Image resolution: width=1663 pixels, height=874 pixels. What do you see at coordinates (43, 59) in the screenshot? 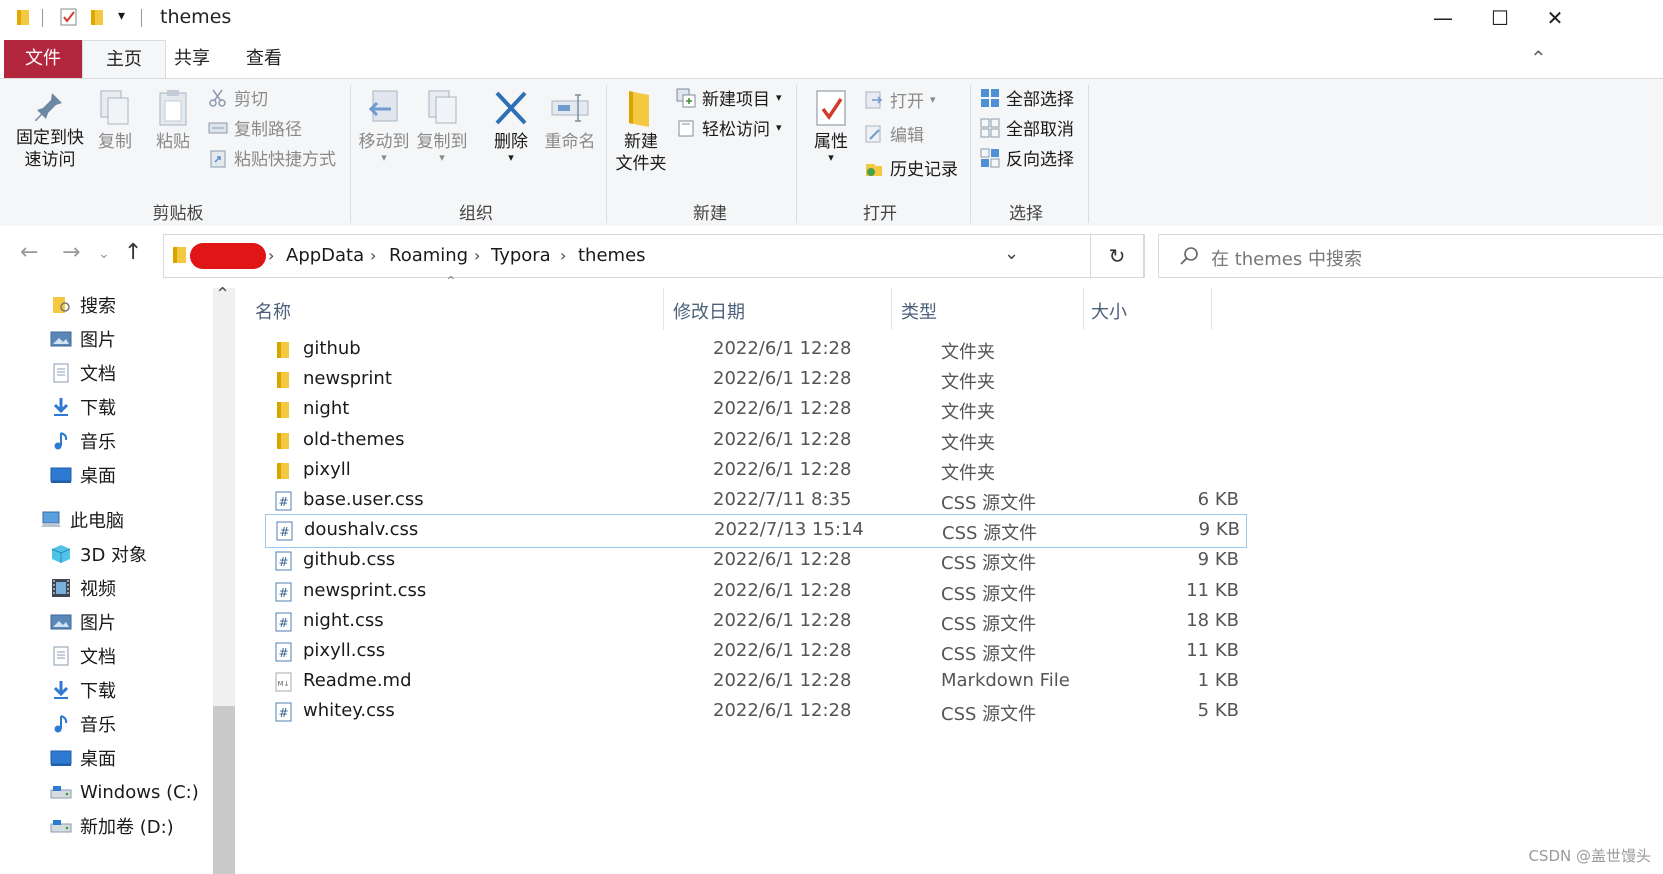
I see `tab-file: 文件` at bounding box center [43, 59].